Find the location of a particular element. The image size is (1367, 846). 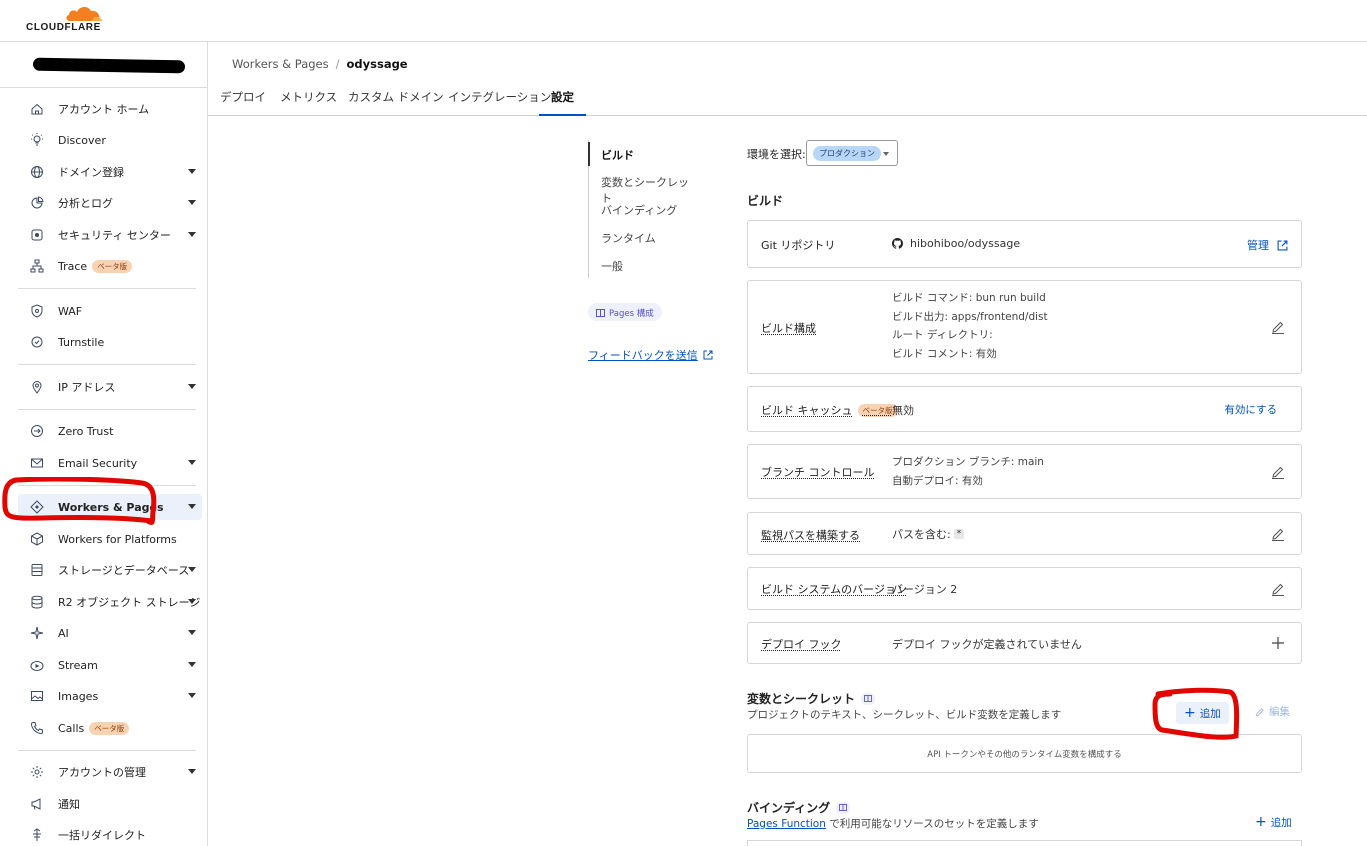

shield-icon is located at coordinates (37, 311).